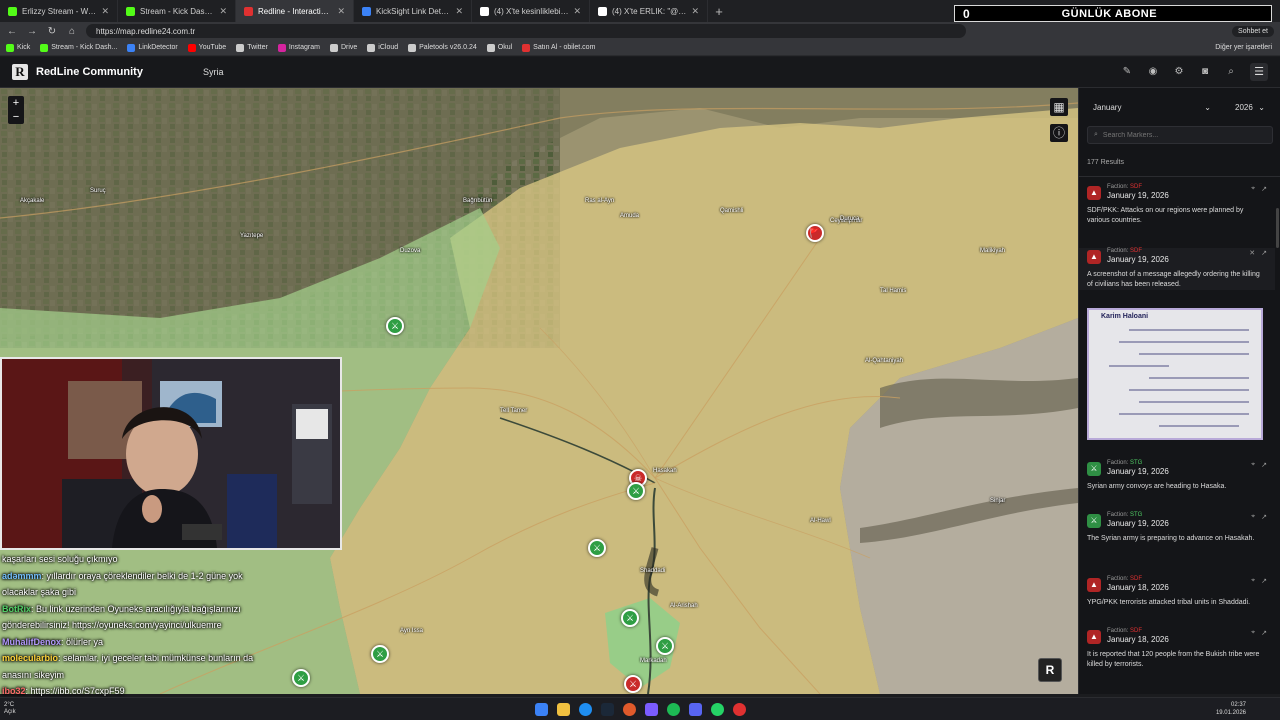  What do you see at coordinates (526, 31) in the screenshot?
I see `url-field: https://map.redline24.com.tr` at bounding box center [526, 31].